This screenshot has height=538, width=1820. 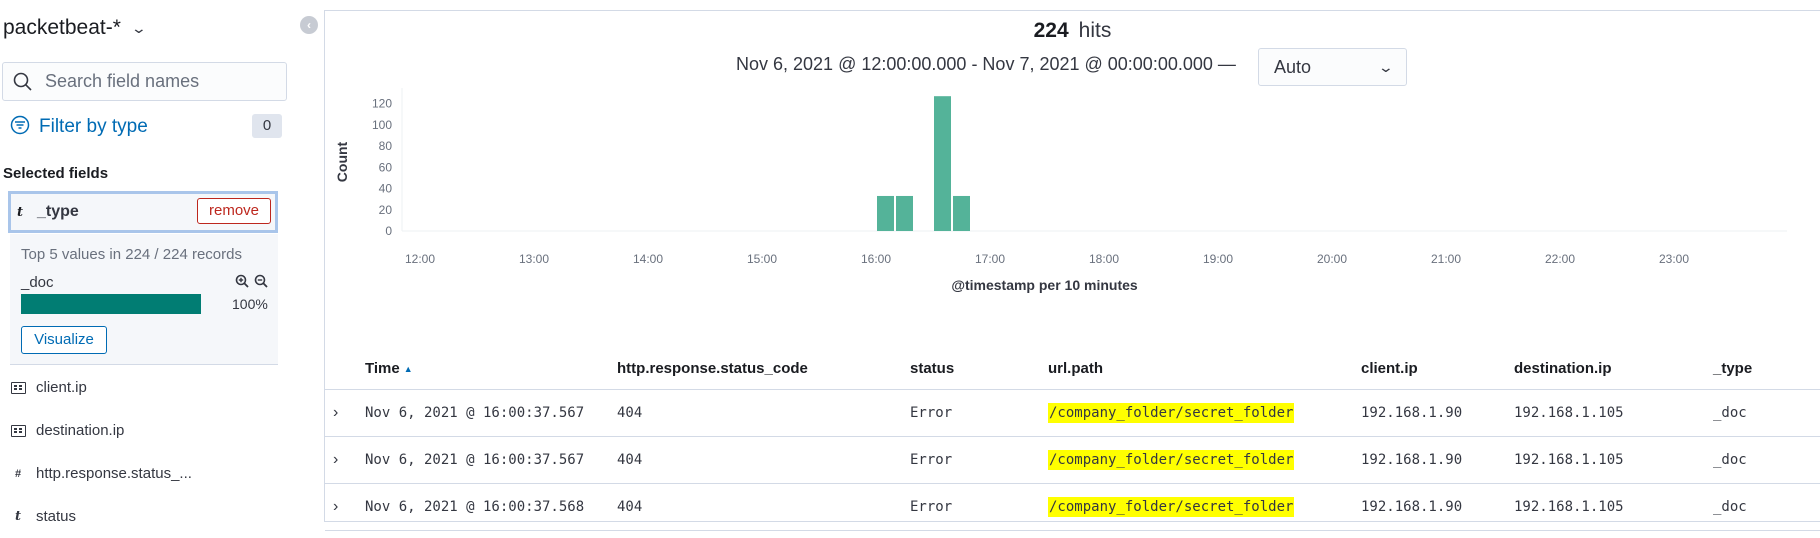 What do you see at coordinates (1389, 369) in the screenshot?
I see `column-header-client-ip: client.ip` at bounding box center [1389, 369].